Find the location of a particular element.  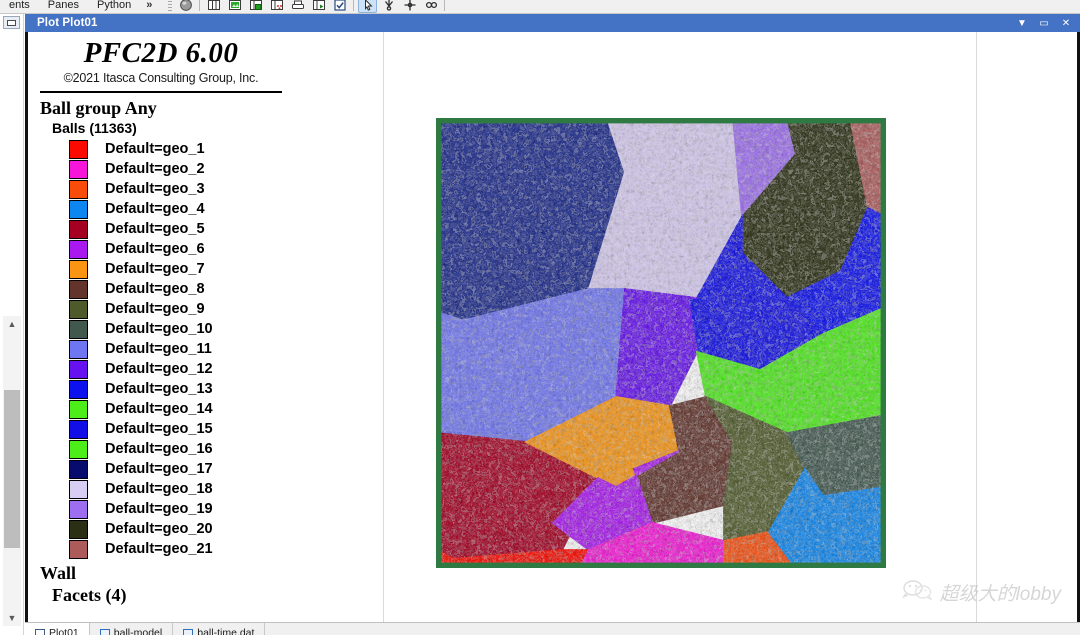

zoom-tool-icon is located at coordinates (430, 6).